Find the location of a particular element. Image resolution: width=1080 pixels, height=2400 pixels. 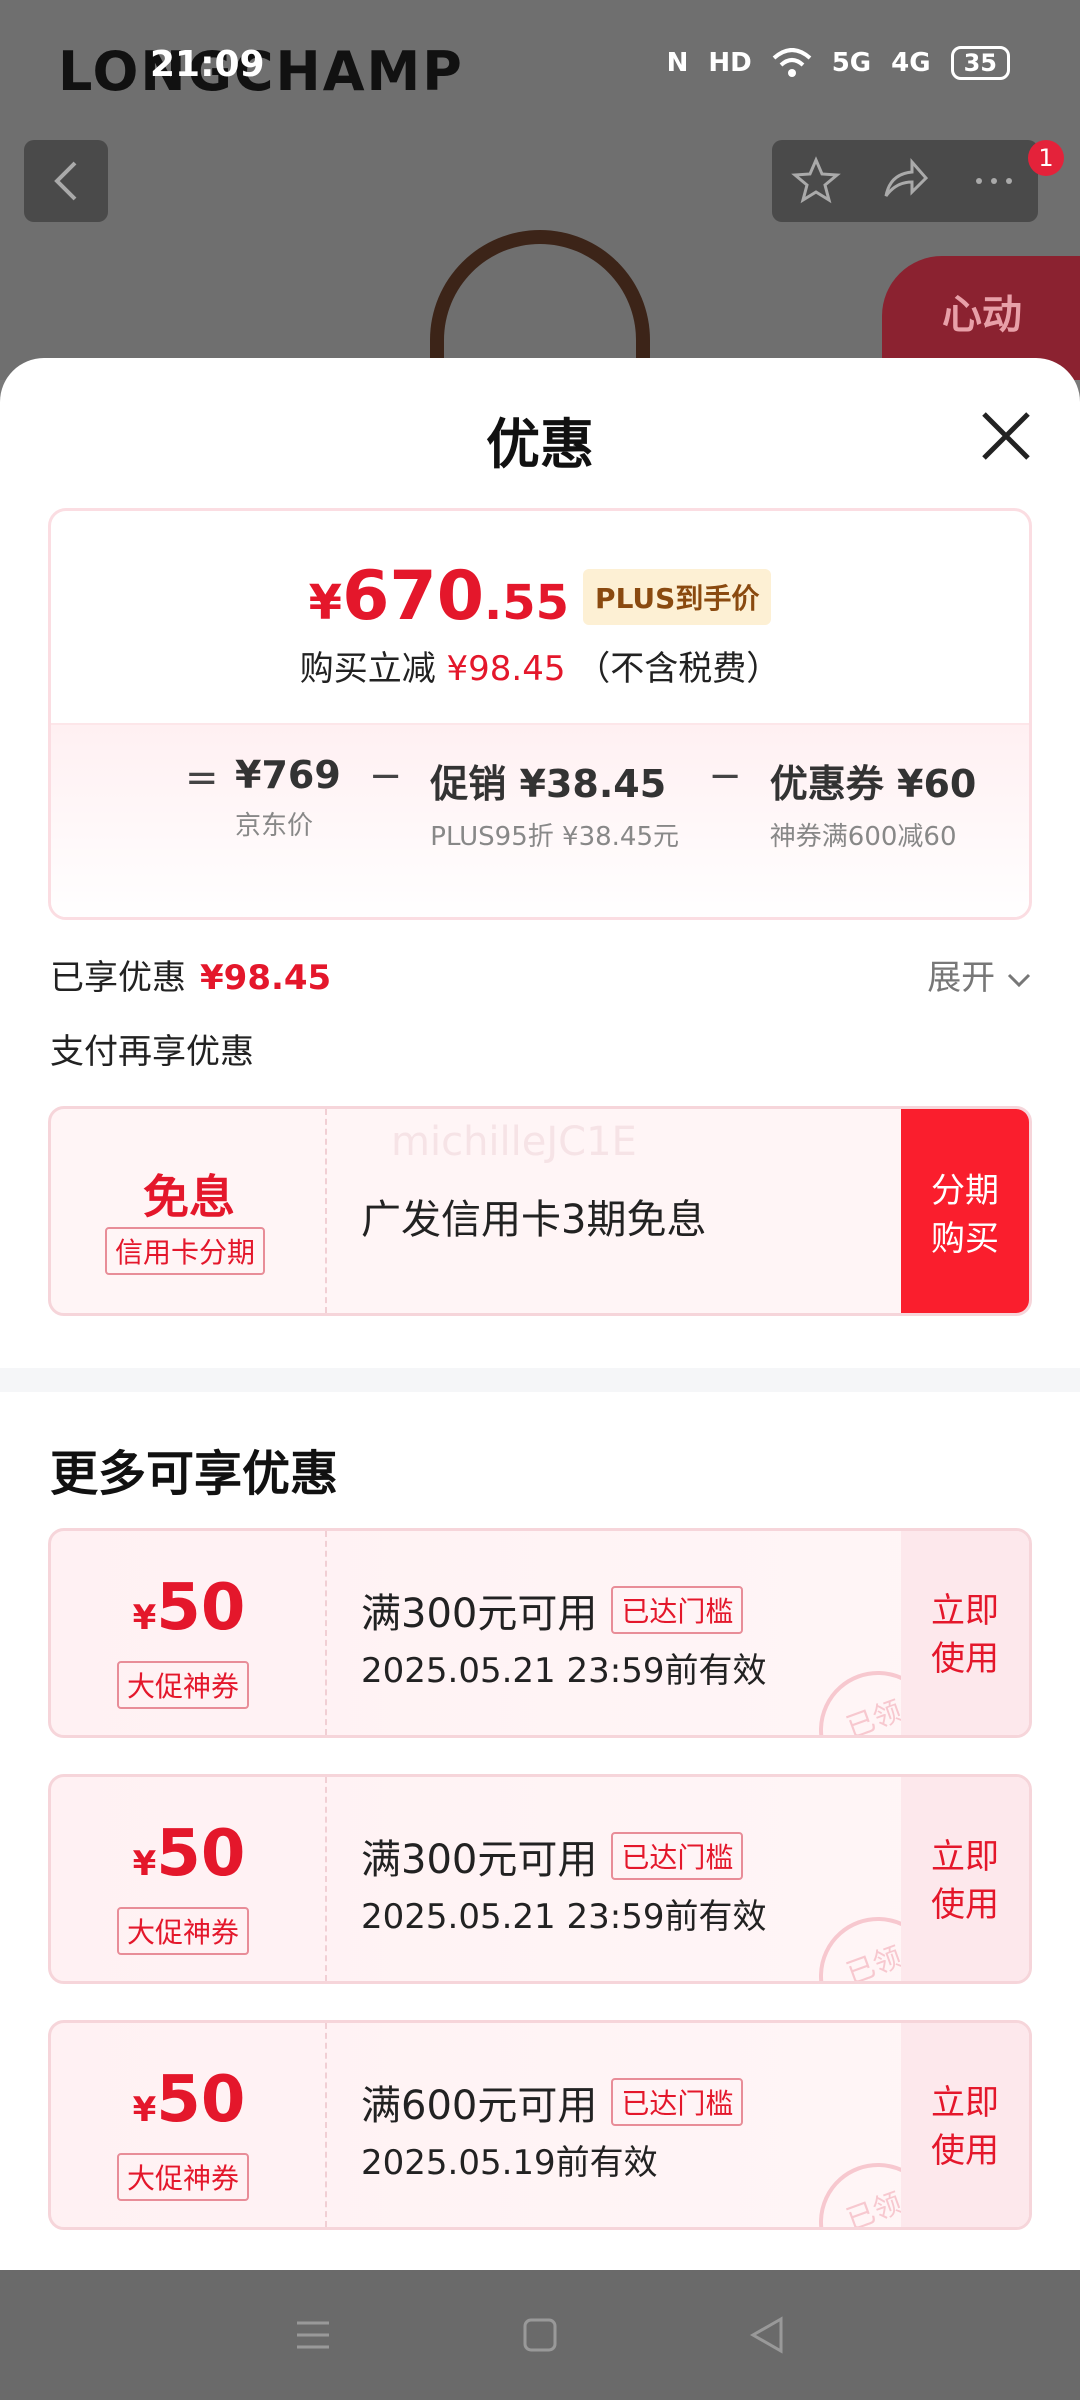

enjoyed-discount: 已享优惠 ¥98.45 is located at coordinates (191, 978).